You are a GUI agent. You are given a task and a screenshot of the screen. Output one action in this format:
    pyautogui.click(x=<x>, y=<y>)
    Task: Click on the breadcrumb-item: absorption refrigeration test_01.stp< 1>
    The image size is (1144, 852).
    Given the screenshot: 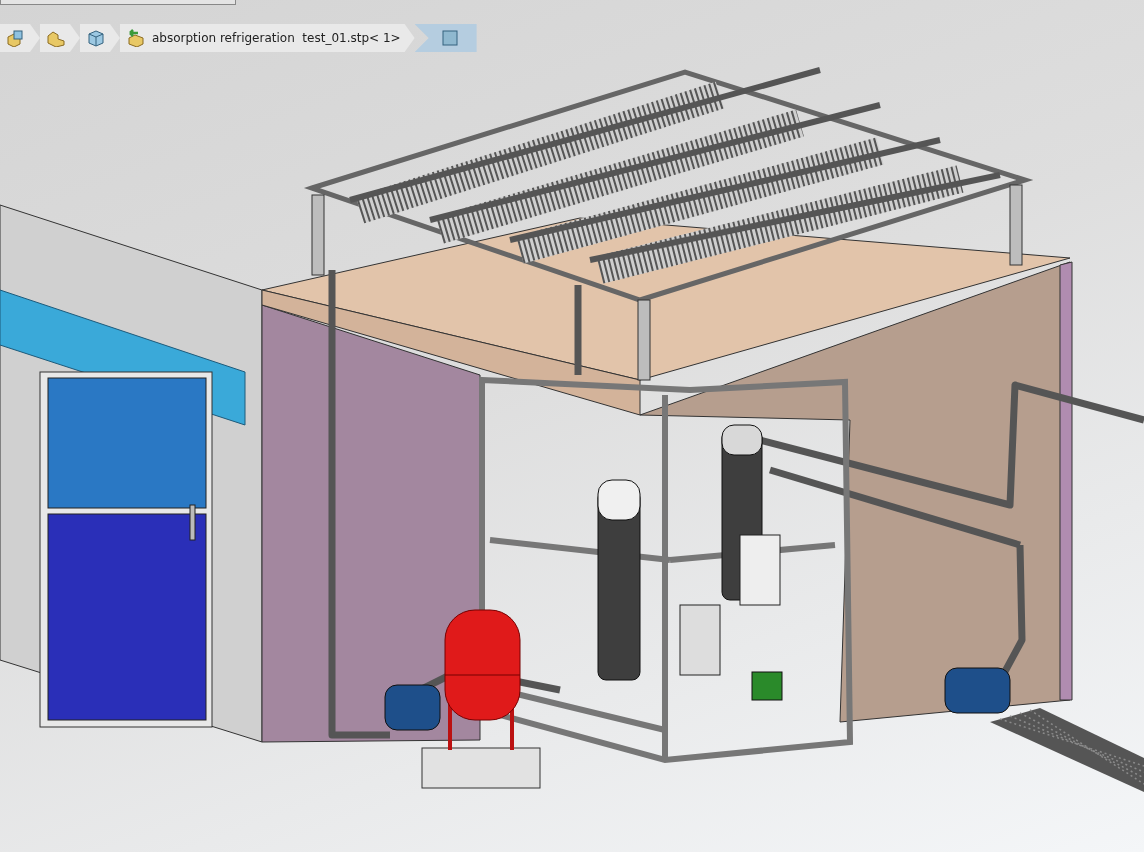 What is the action you would take?
    pyautogui.click(x=267, y=38)
    